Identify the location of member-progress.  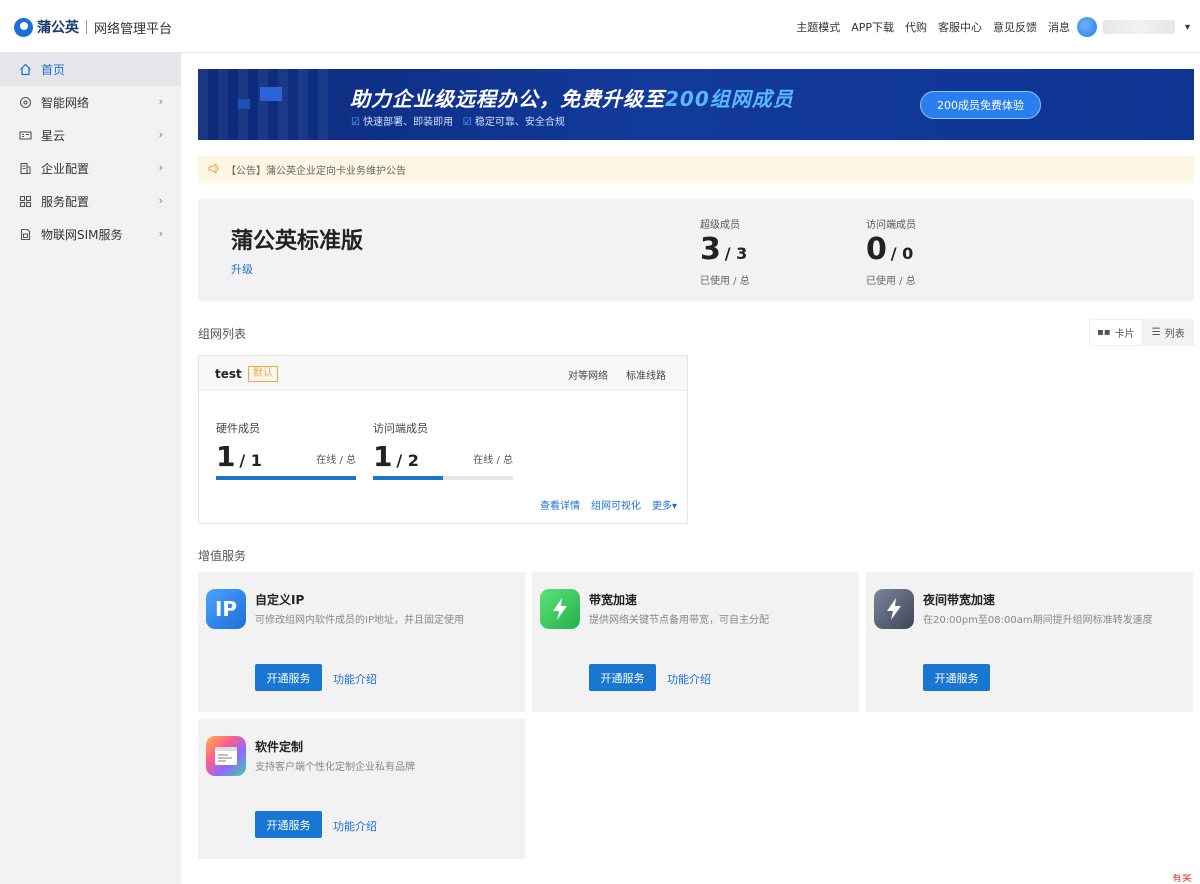
(286, 478).